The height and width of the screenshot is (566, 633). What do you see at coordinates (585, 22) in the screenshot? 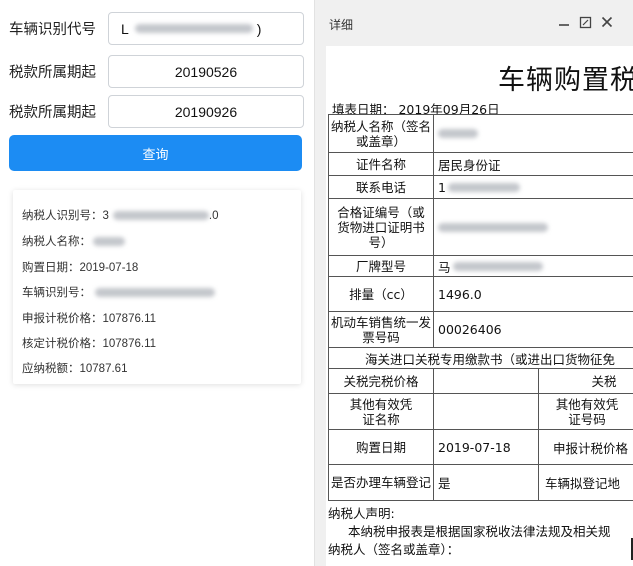
I see `maximize-icon` at bounding box center [585, 22].